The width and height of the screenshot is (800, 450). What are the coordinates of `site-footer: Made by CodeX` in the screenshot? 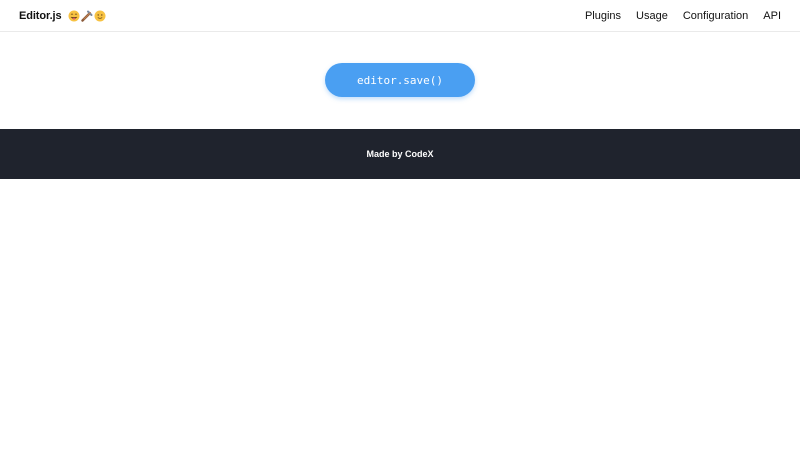 It's located at (400, 154).